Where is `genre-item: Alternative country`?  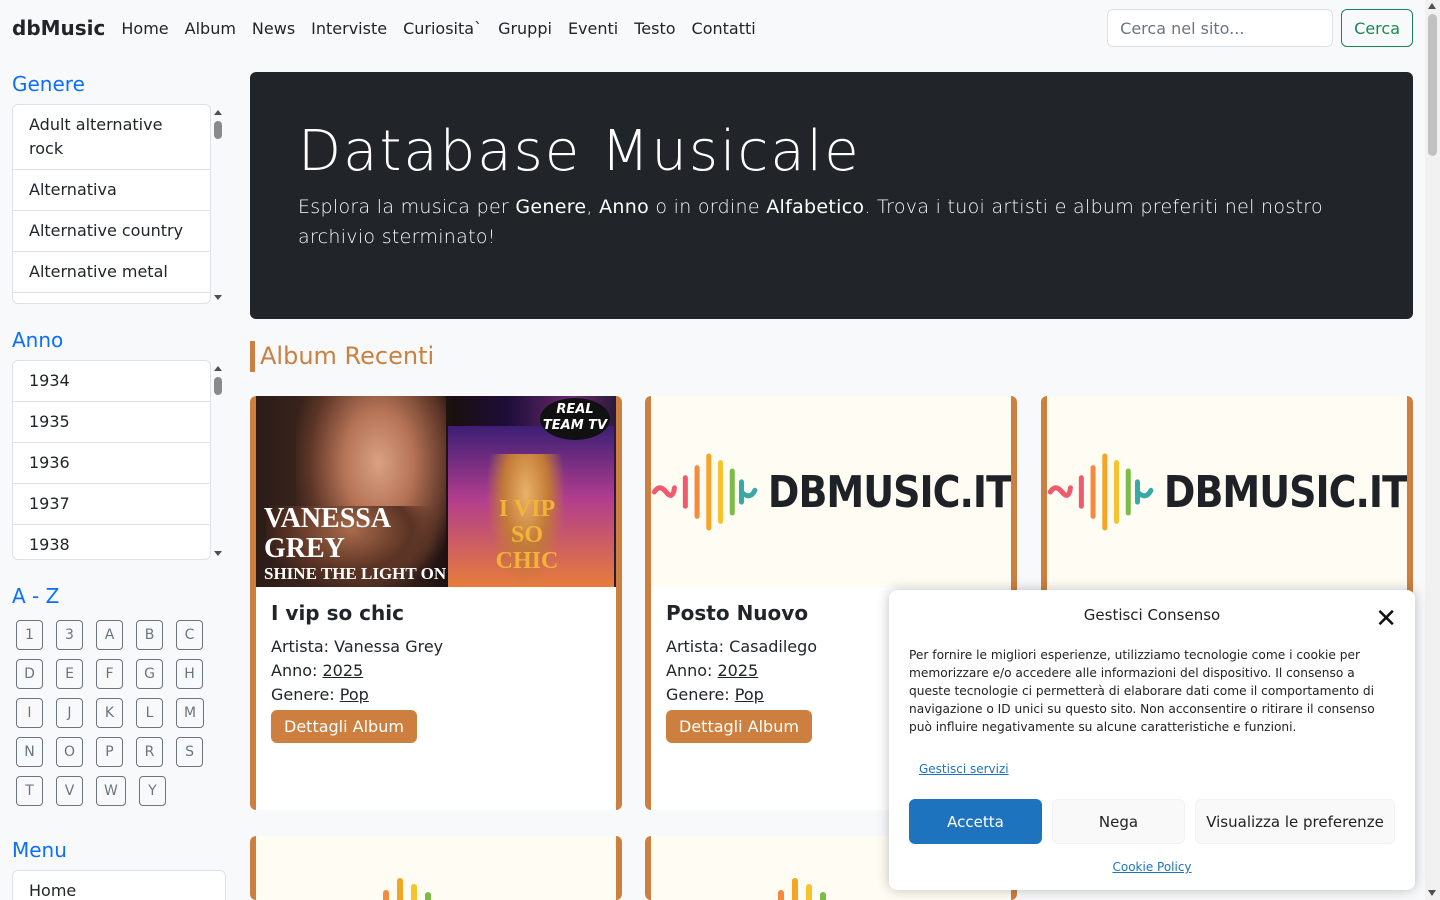 genre-item: Alternative country is located at coordinates (111, 231).